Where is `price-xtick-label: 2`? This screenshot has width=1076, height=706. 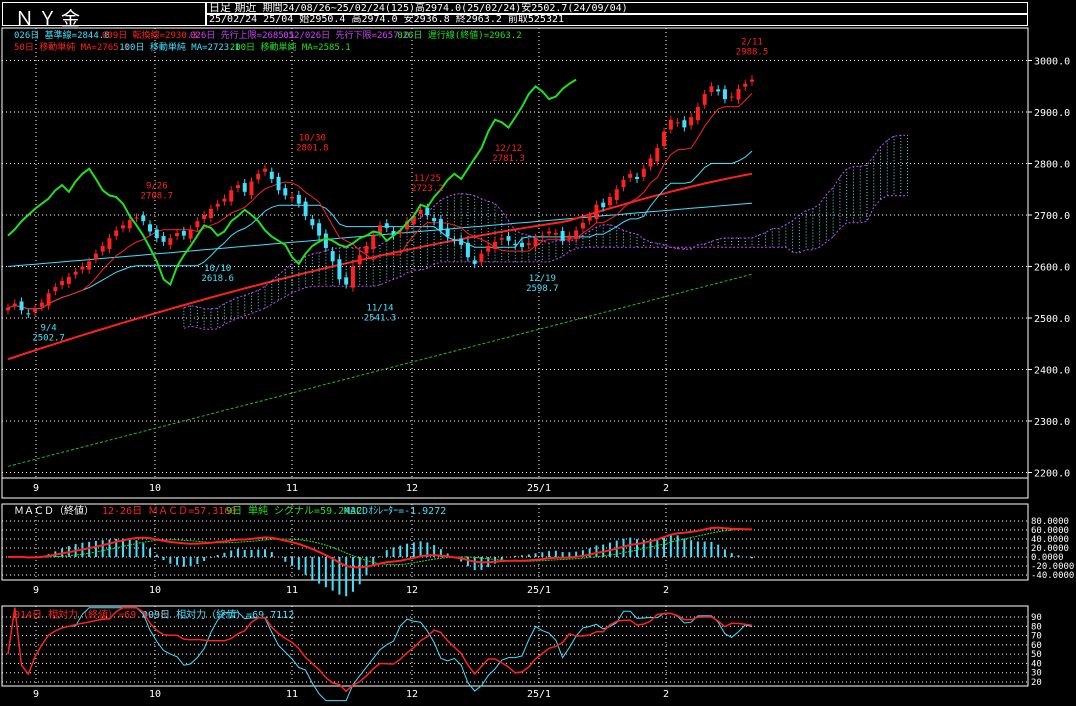 price-xtick-label: 2 is located at coordinates (666, 488).